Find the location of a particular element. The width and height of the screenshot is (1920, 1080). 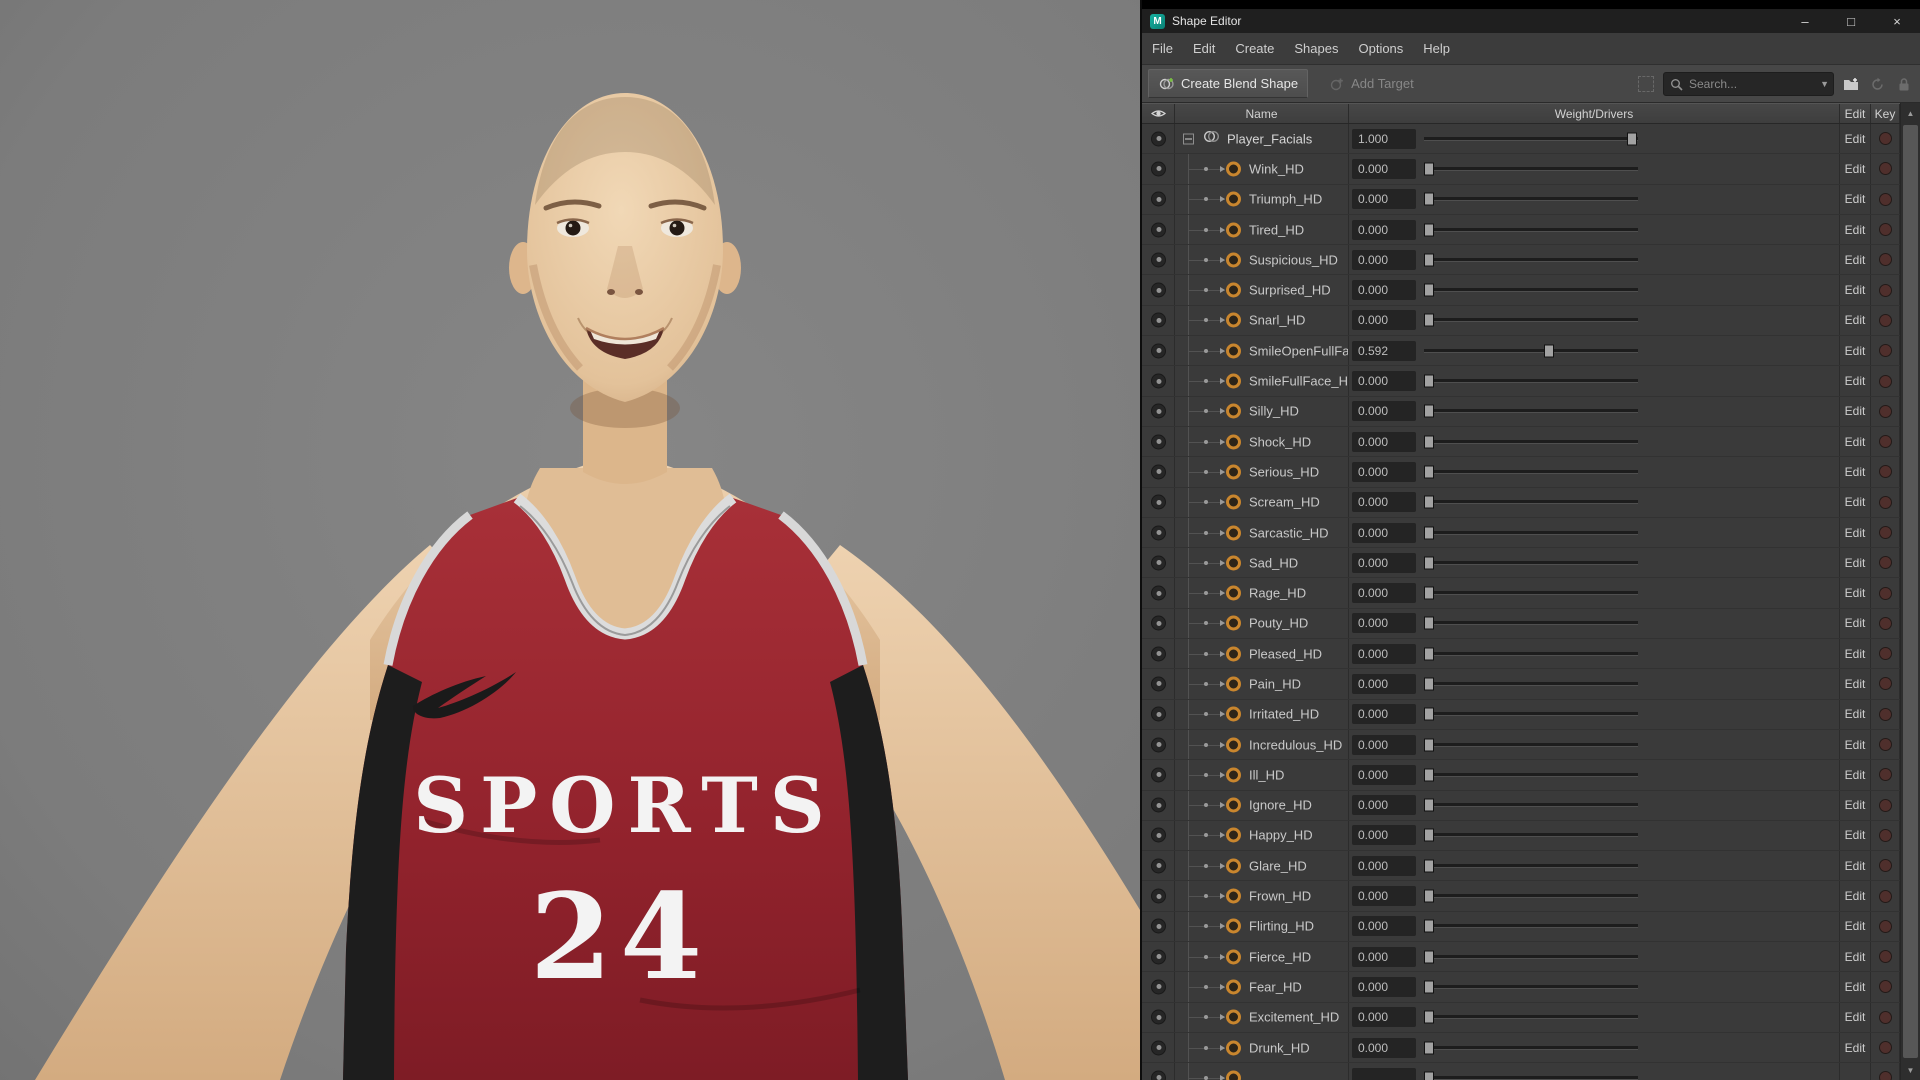

minimize-button: – is located at coordinates (1805, 21).